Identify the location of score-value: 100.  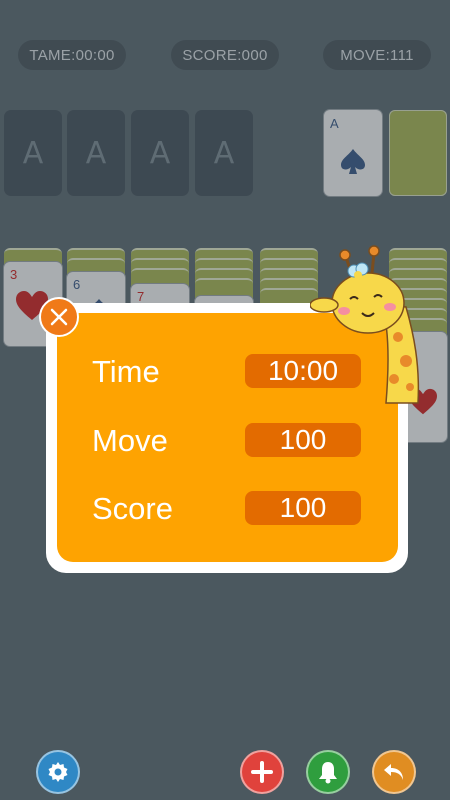
(303, 508).